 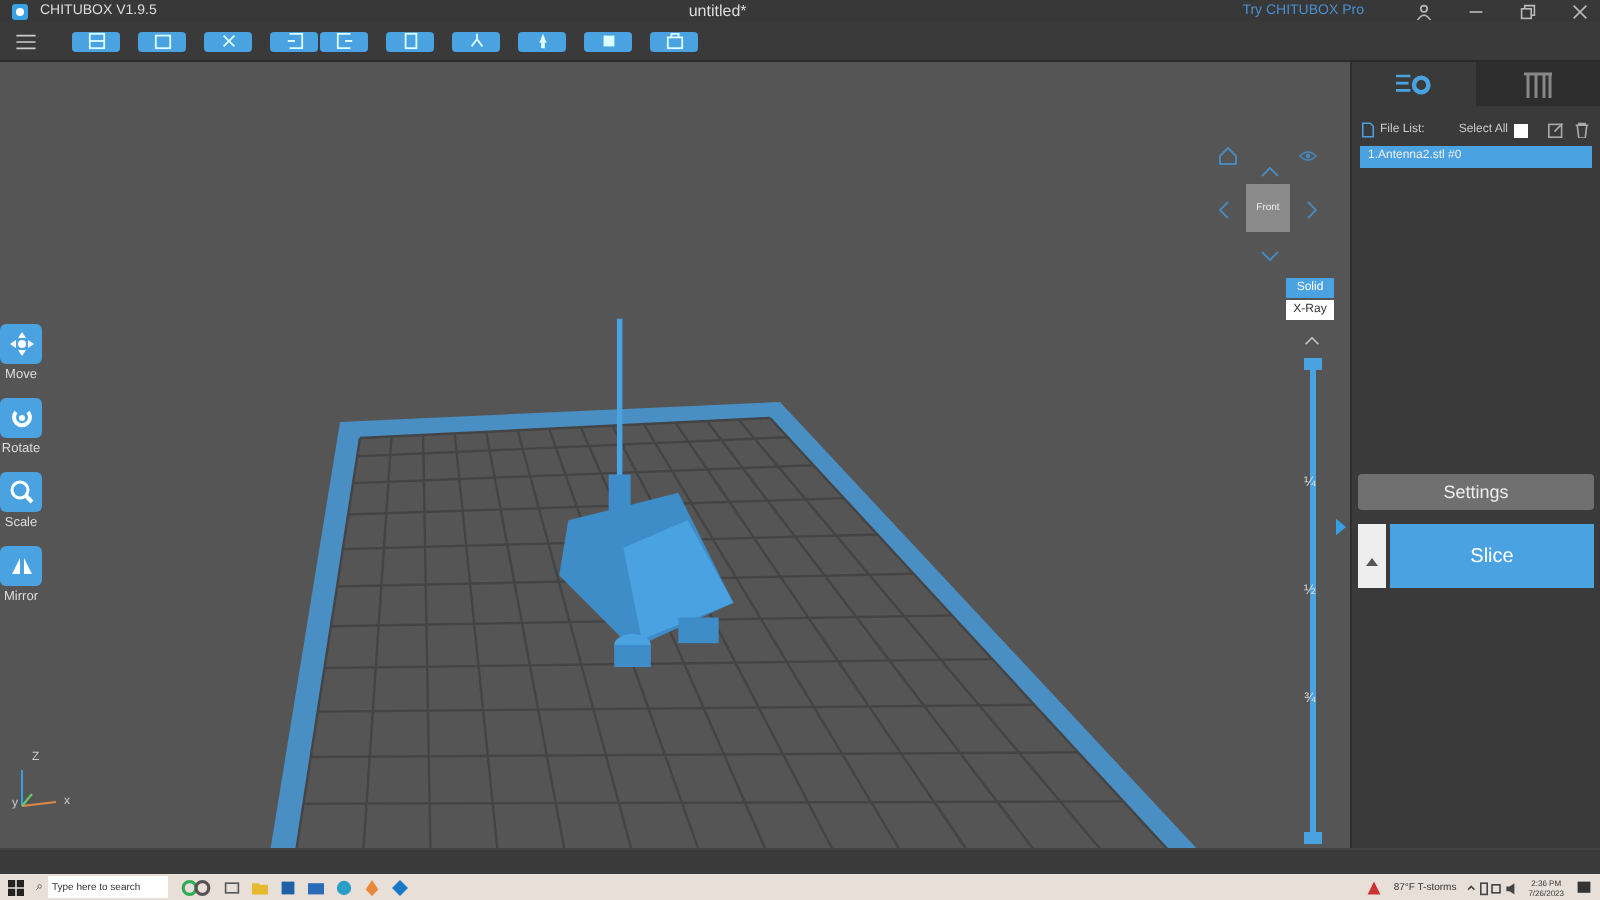 I want to click on move-tool-button, so click(x=21, y=344).